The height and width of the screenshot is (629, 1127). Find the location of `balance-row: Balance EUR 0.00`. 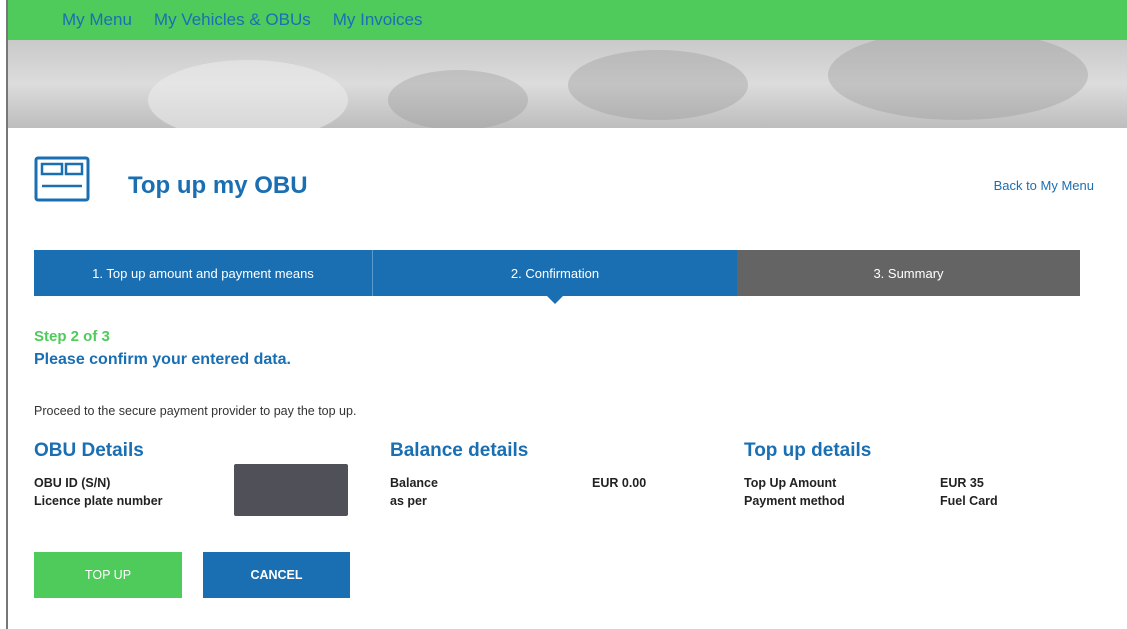

balance-row: Balance EUR 0.00 is located at coordinates (540, 485).